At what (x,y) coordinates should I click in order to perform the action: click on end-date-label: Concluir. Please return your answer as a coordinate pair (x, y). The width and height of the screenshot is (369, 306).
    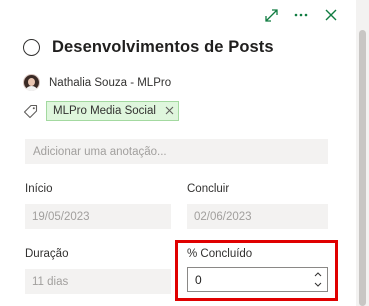
    Looking at the image, I should click on (208, 189).